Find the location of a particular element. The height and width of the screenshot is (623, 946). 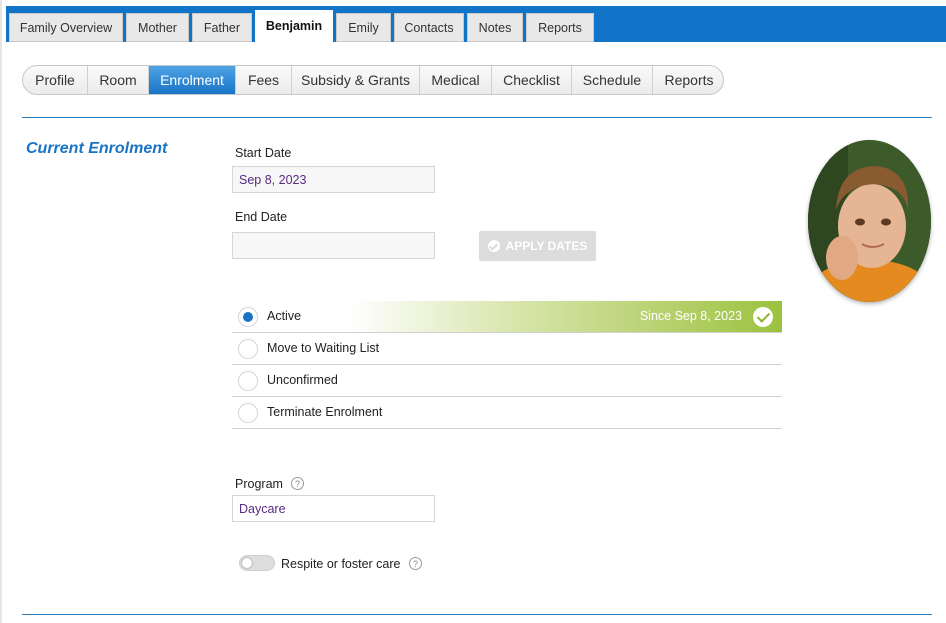

subtab-label: Profile is located at coordinates (55, 80).